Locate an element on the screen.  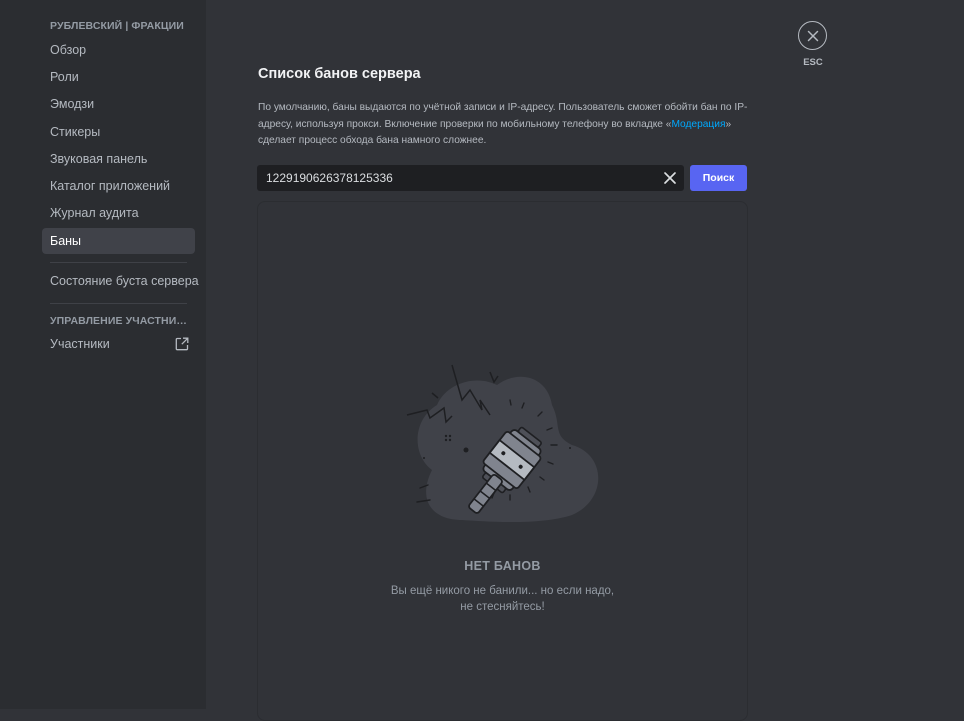
sidebar-item-roles: Роли is located at coordinates (118, 77).